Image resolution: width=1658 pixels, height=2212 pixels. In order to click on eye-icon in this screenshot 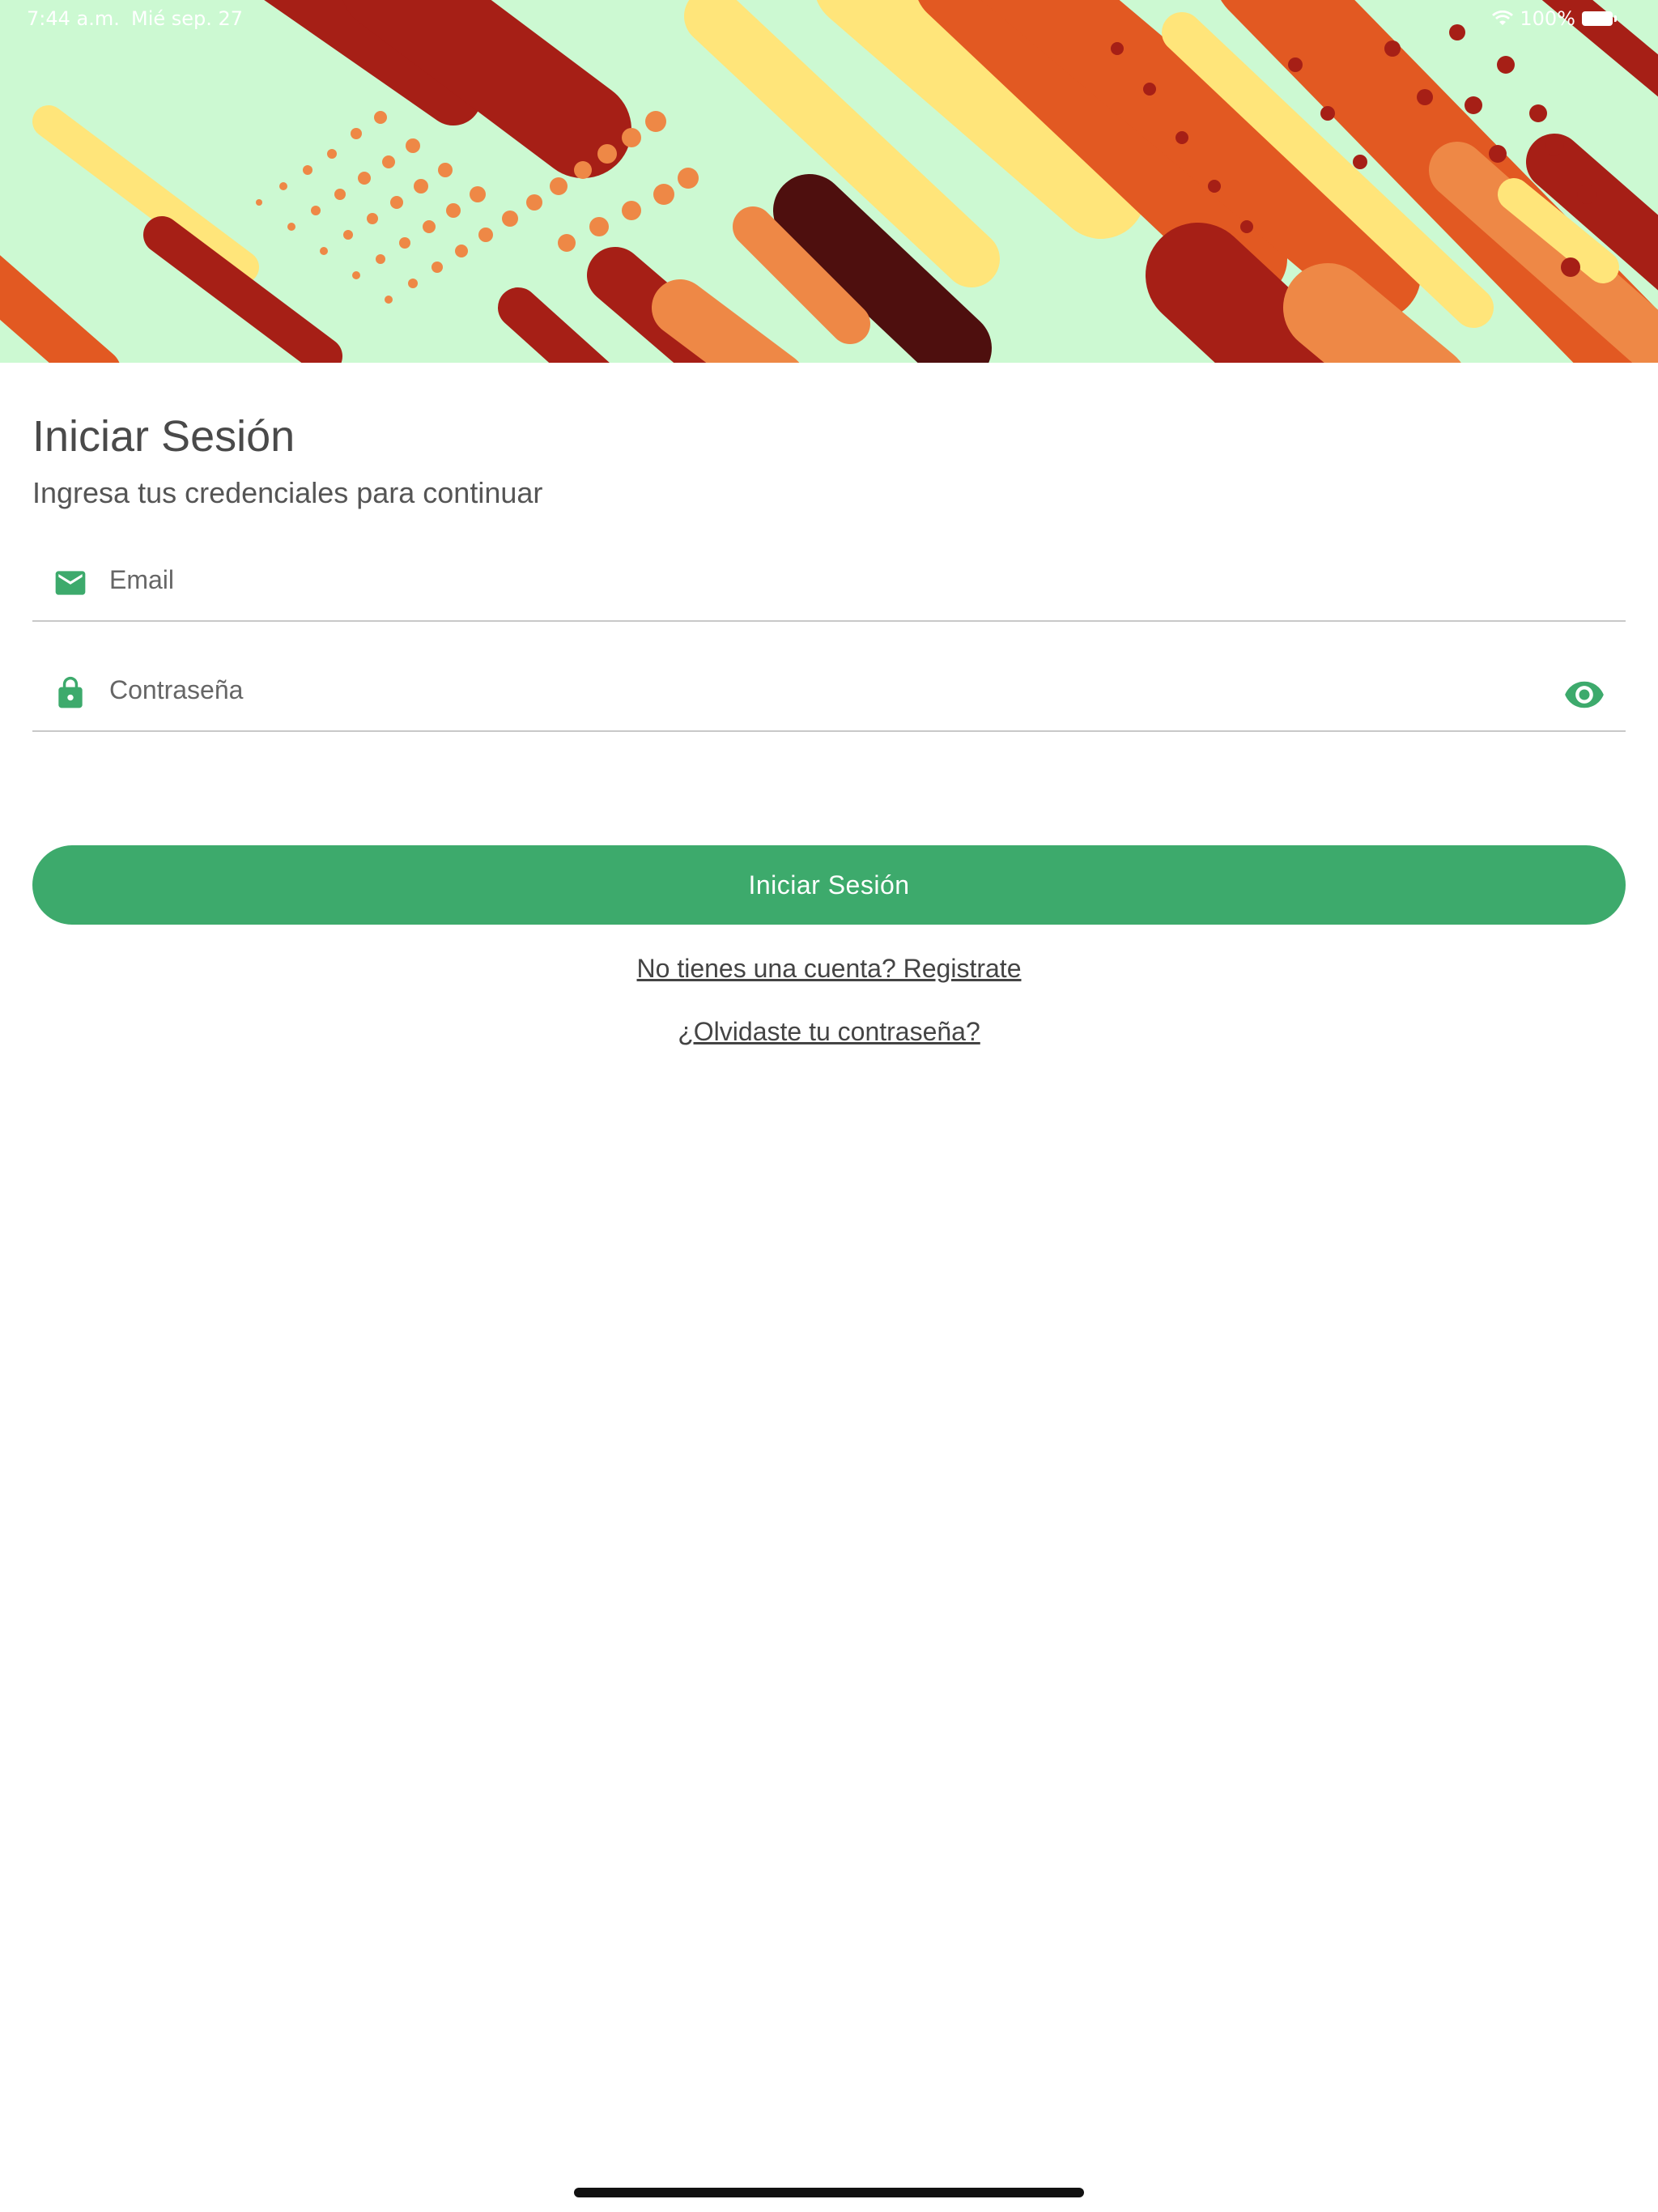, I will do `click(1584, 695)`.